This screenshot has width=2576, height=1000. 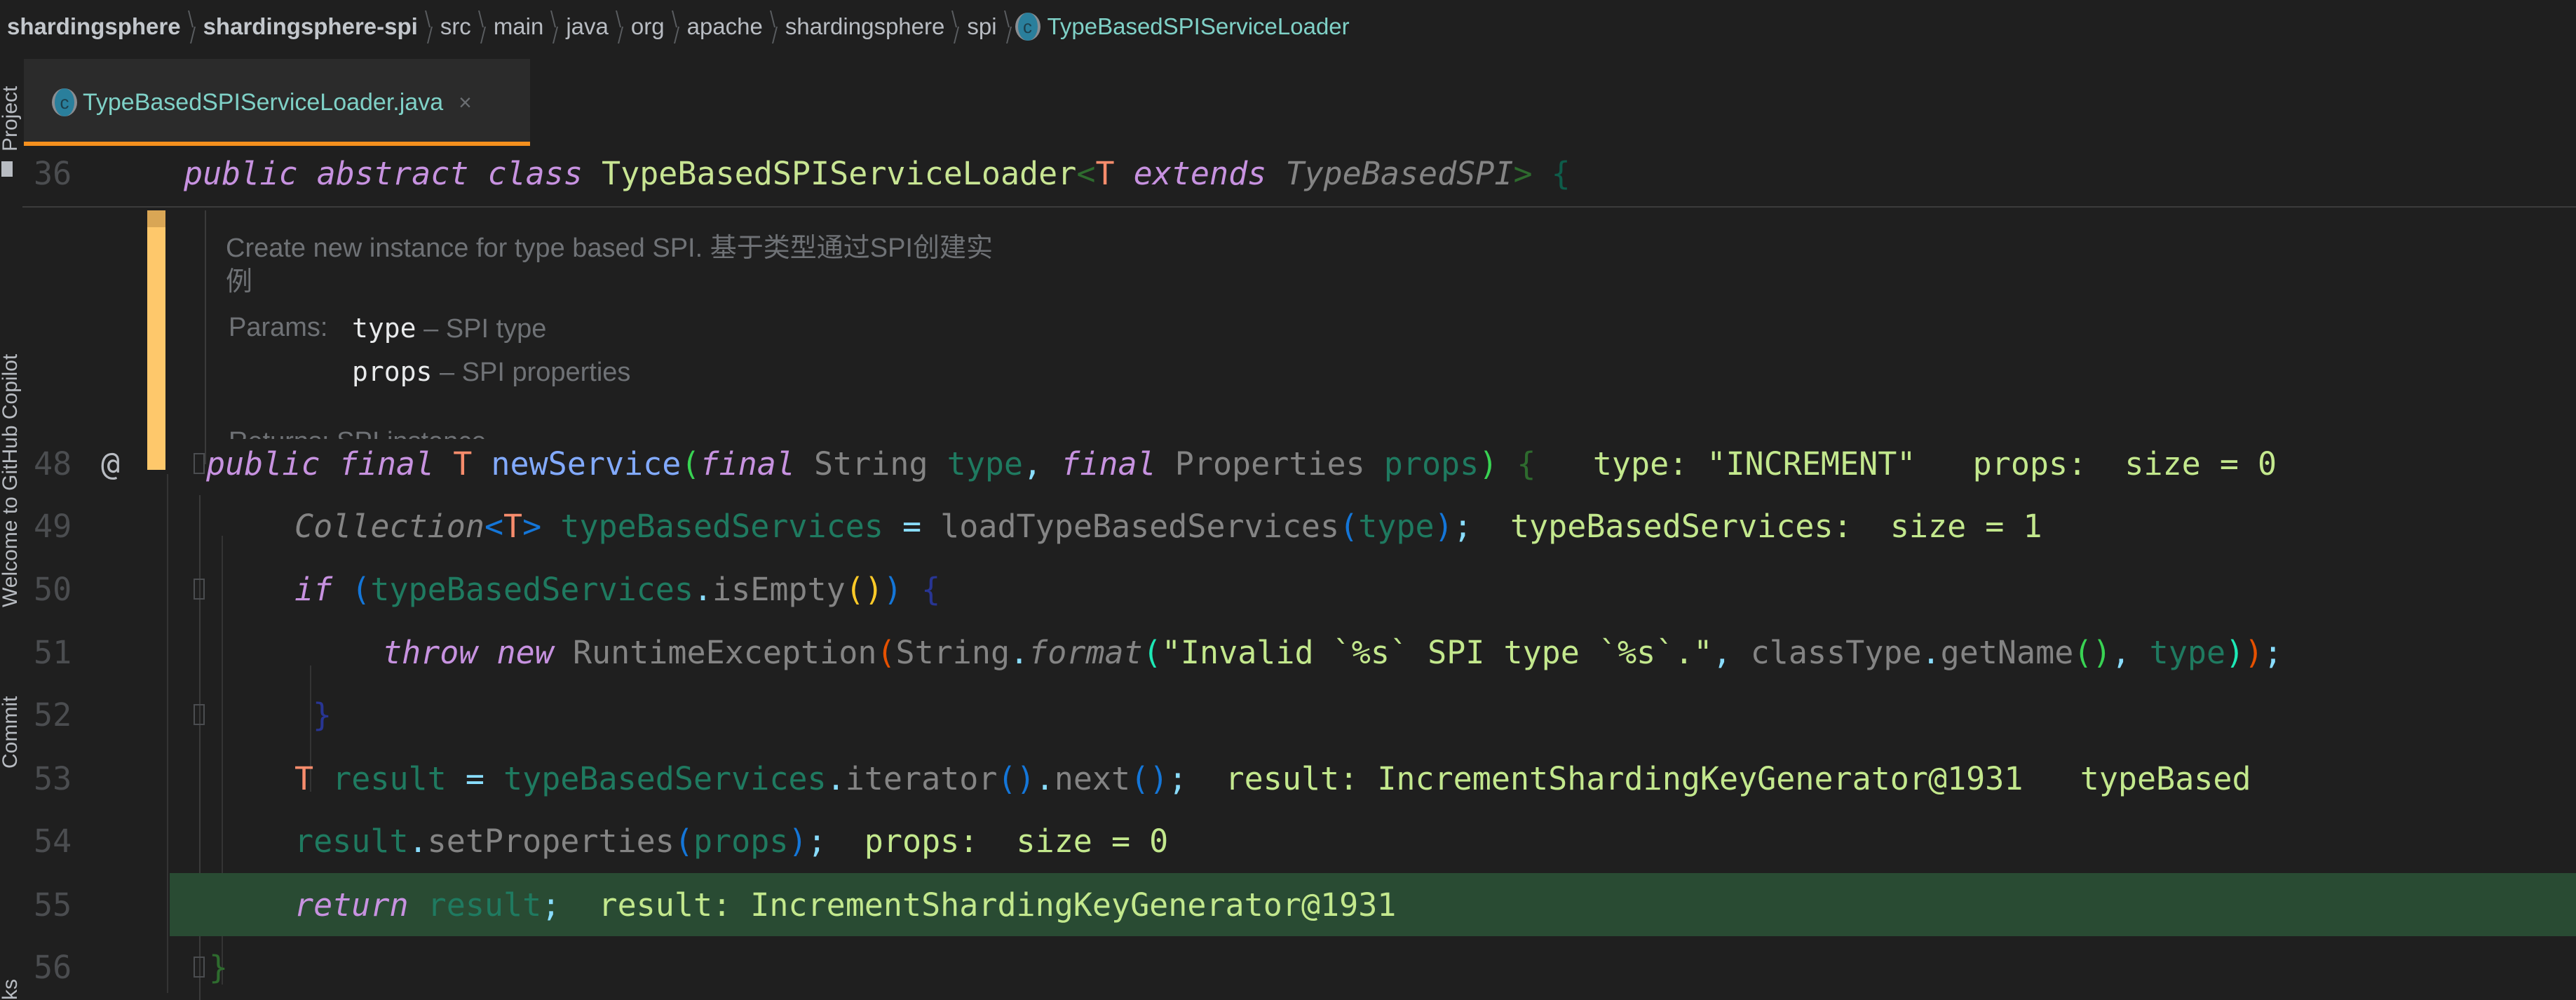 I want to click on javadoc-params-label: Params:, so click(x=278, y=327).